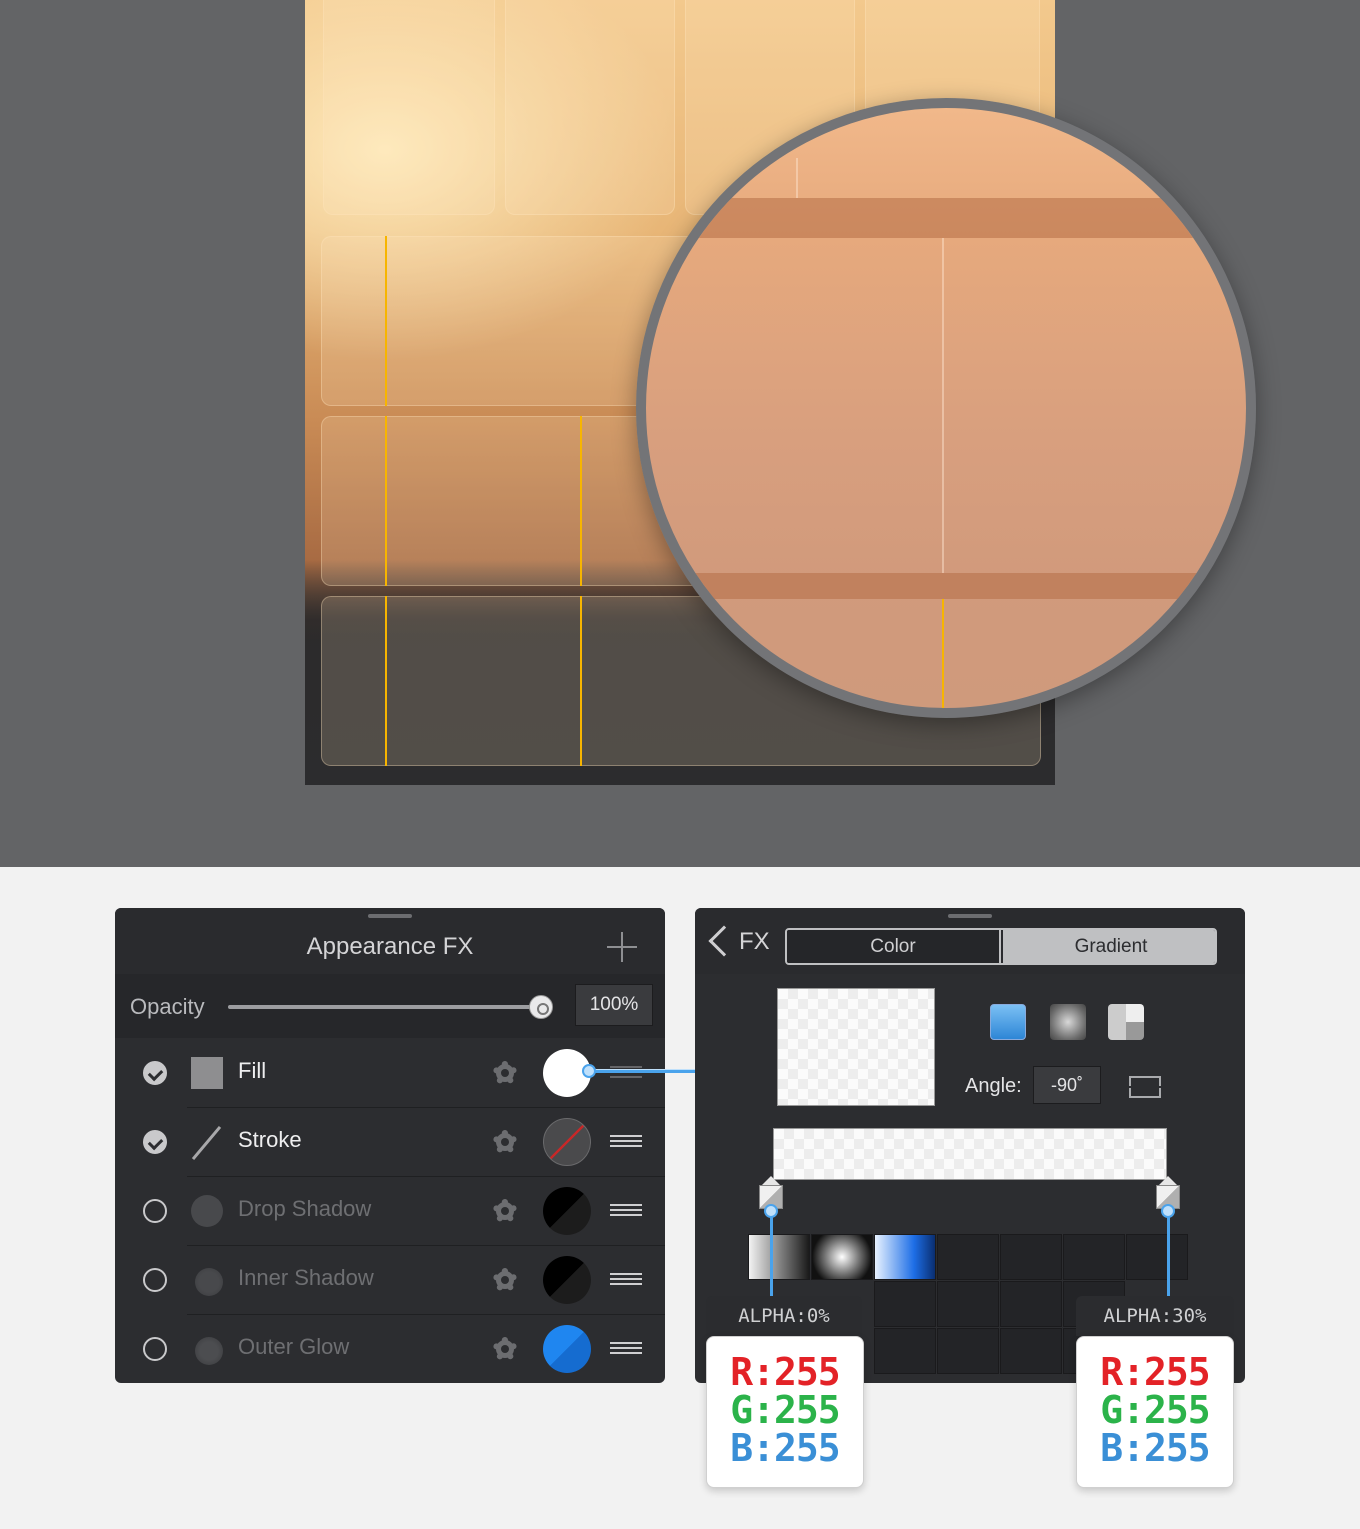  What do you see at coordinates (1145, 1087) in the screenshot?
I see `reverse-gradient-icon` at bounding box center [1145, 1087].